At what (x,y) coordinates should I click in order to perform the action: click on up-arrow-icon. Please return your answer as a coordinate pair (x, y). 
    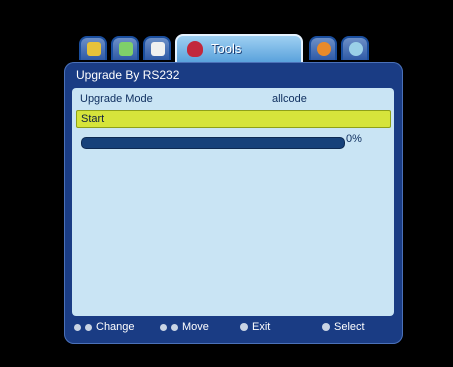
    Looking at the image, I should click on (163, 327).